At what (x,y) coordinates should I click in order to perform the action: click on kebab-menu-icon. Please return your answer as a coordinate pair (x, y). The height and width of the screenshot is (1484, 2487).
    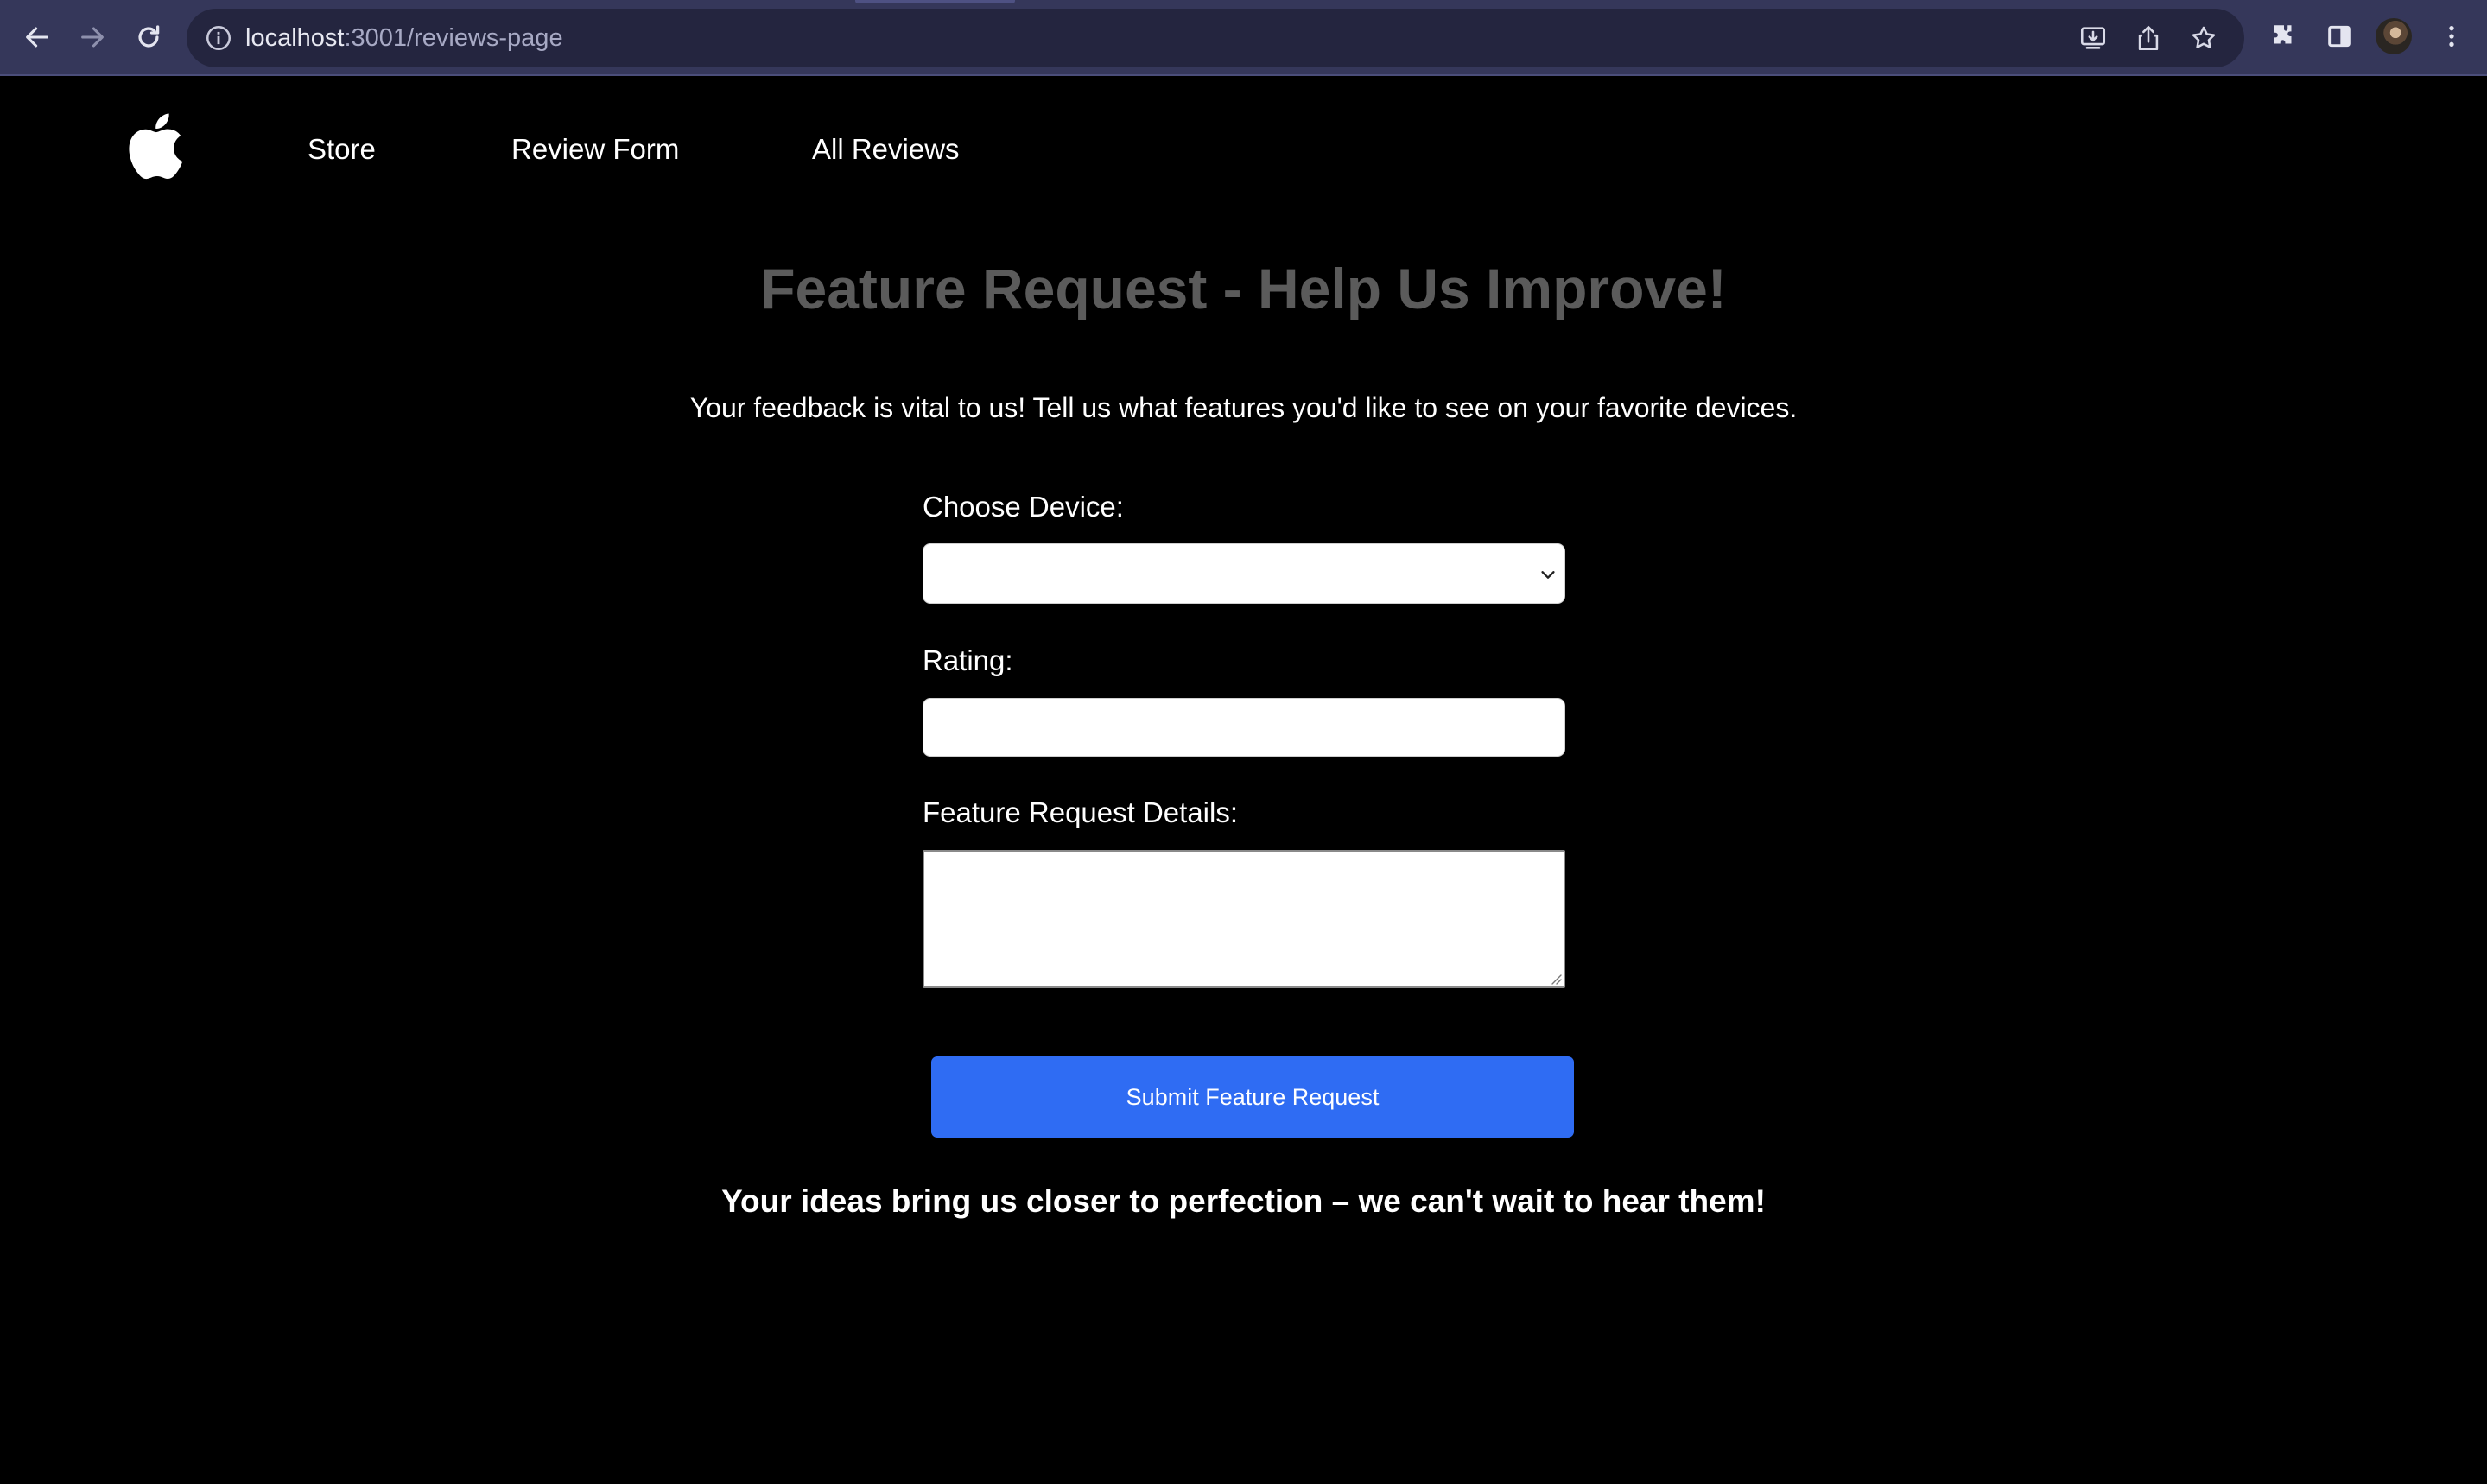
    Looking at the image, I should click on (2451, 36).